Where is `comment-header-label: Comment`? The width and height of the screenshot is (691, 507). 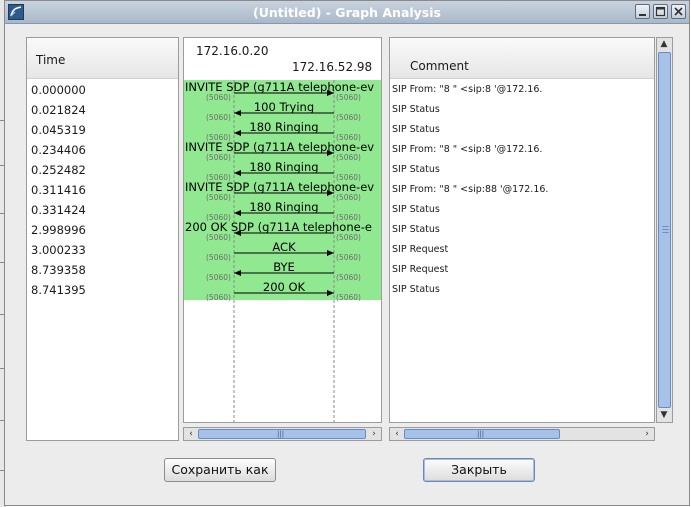 comment-header-label: Comment is located at coordinates (439, 66).